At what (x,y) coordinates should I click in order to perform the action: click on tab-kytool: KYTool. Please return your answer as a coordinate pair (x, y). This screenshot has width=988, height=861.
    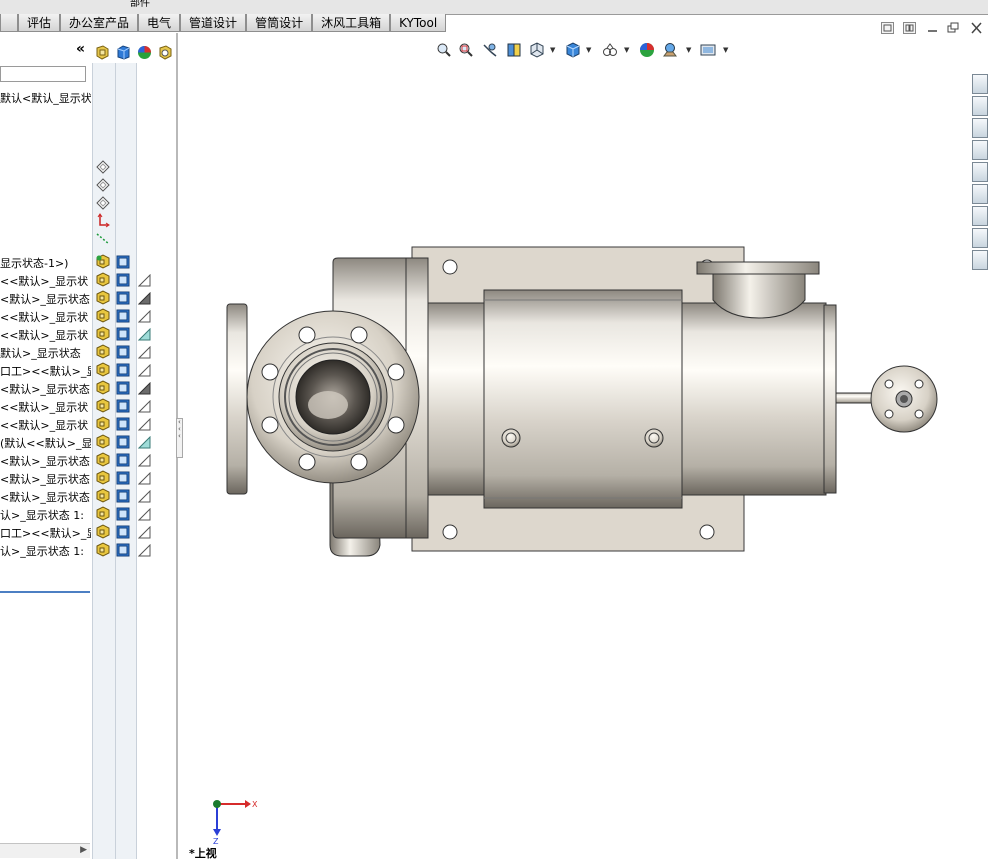
    Looking at the image, I should click on (418, 23).